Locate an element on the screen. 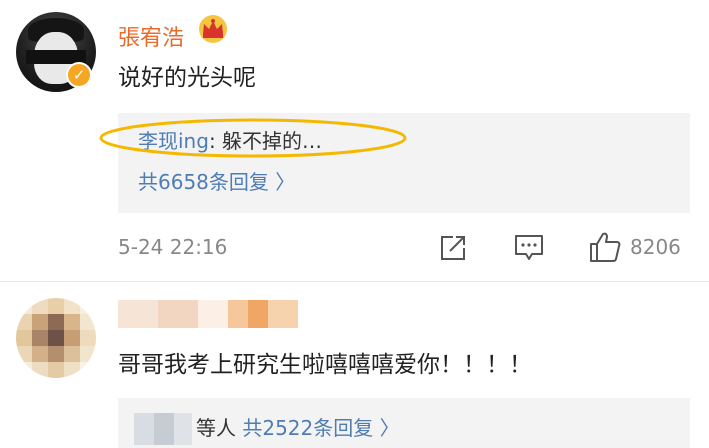 This screenshot has width=709, height=448. avatar is located at coordinates (56, 338).